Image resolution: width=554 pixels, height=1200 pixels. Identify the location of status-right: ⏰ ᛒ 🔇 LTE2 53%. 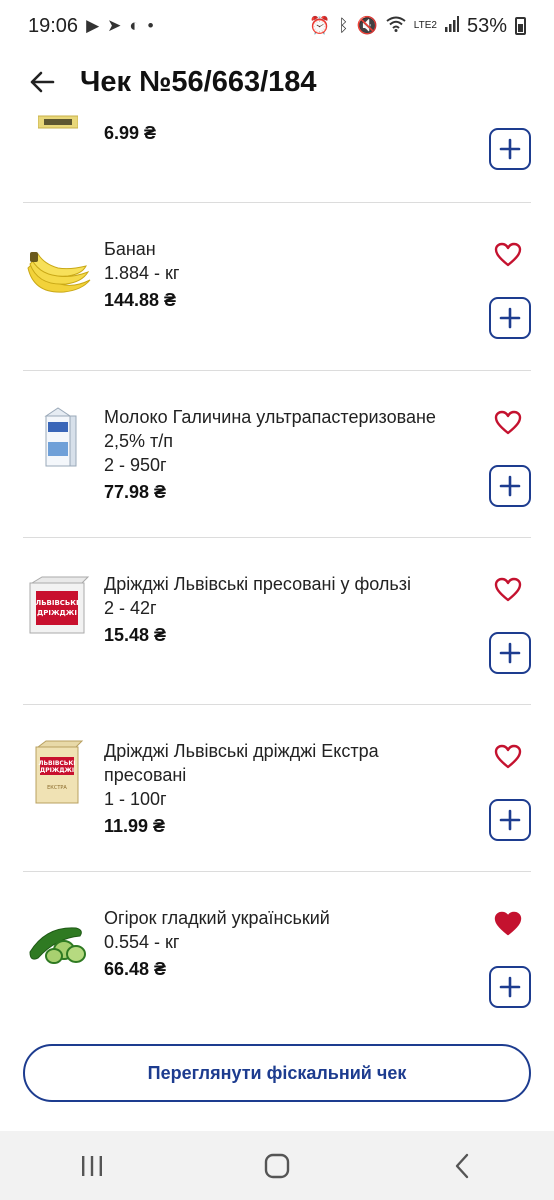
(417, 26).